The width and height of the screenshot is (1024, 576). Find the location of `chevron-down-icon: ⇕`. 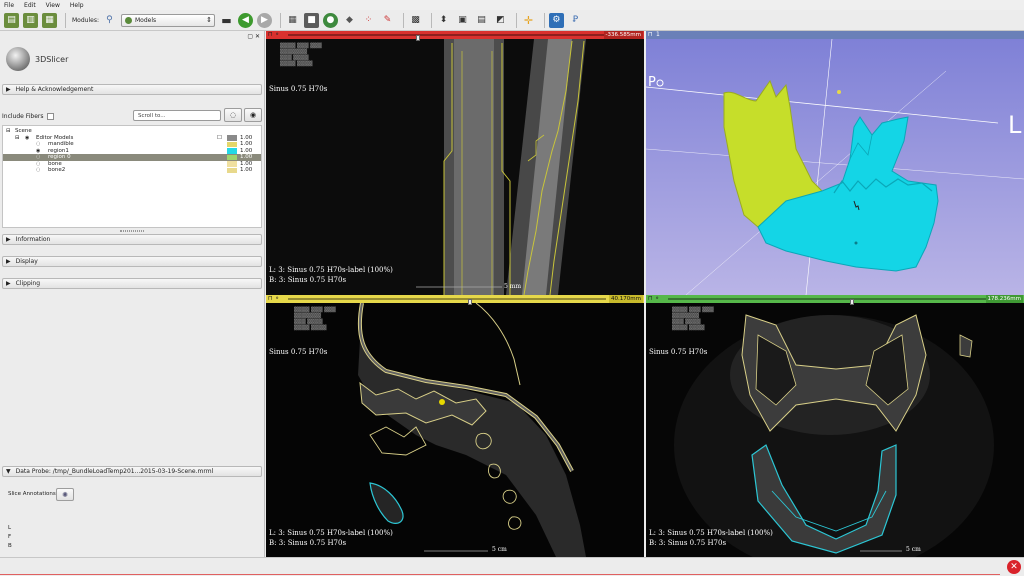

chevron-down-icon: ⇕ is located at coordinates (209, 19).